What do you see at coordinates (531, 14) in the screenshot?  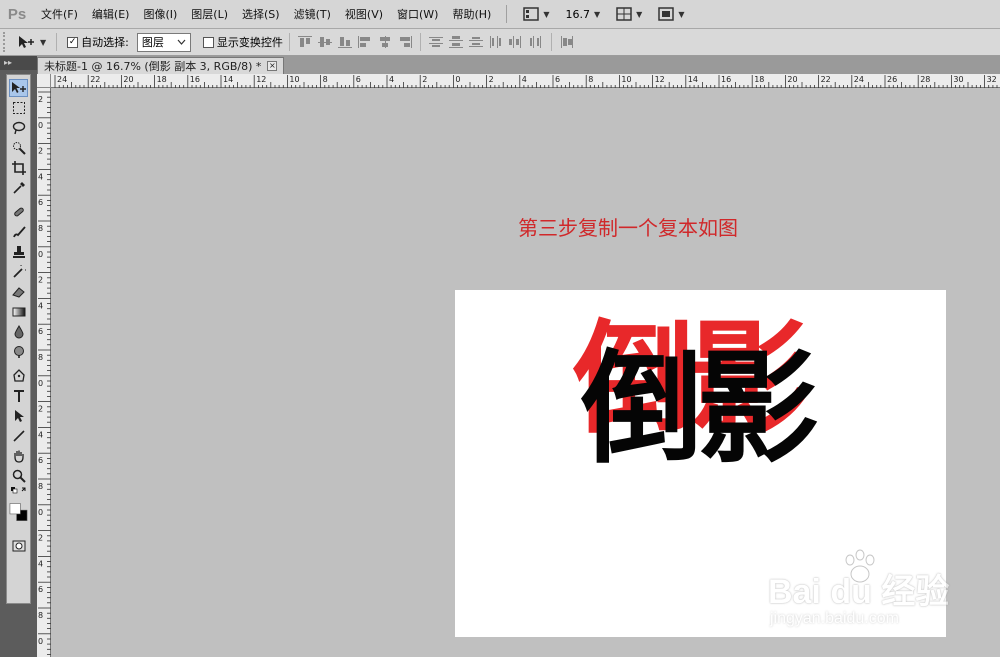 I see `film-strip-icon` at bounding box center [531, 14].